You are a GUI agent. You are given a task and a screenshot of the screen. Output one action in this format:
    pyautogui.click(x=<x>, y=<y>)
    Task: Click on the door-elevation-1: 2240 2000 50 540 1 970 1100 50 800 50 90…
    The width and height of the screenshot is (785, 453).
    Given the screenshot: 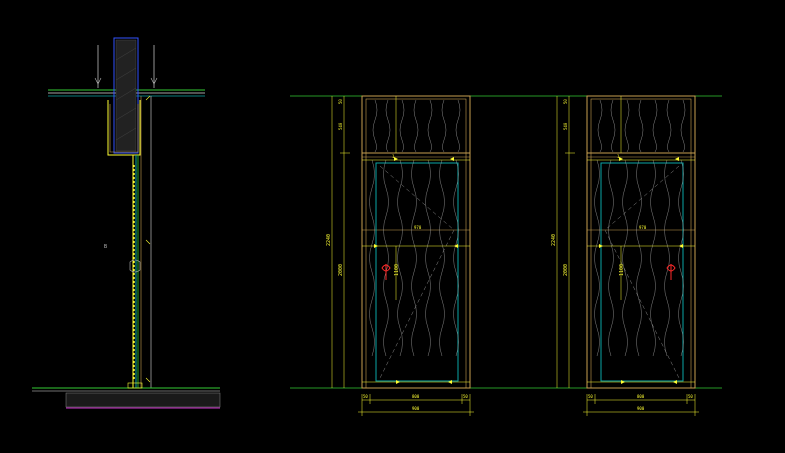 What is the action you would take?
    pyautogui.click(x=400, y=255)
    